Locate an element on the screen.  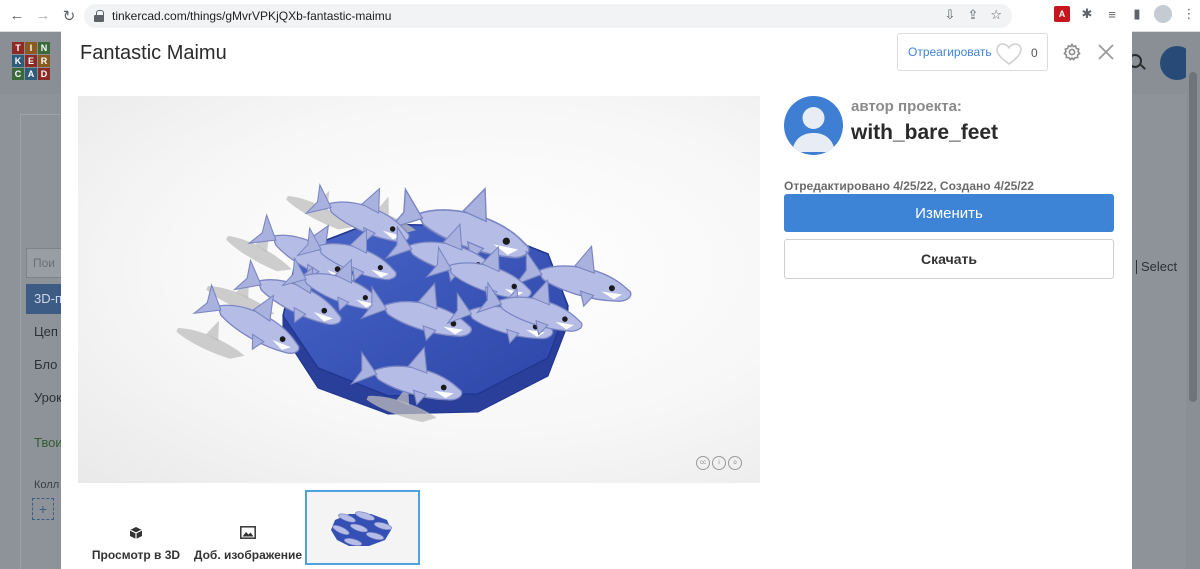
download-button: Скачать is located at coordinates (949, 259).